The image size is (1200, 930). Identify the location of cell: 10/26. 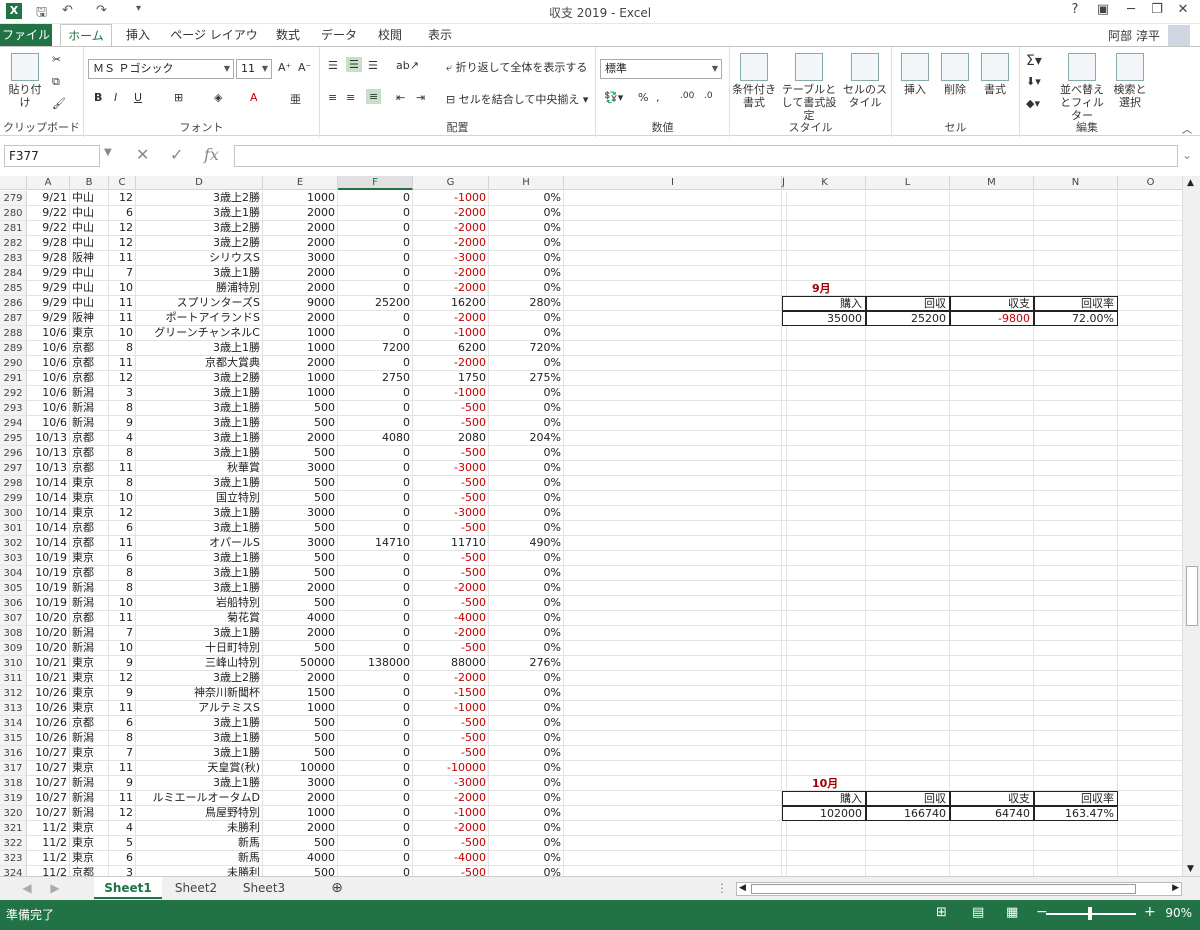
(48, 708).